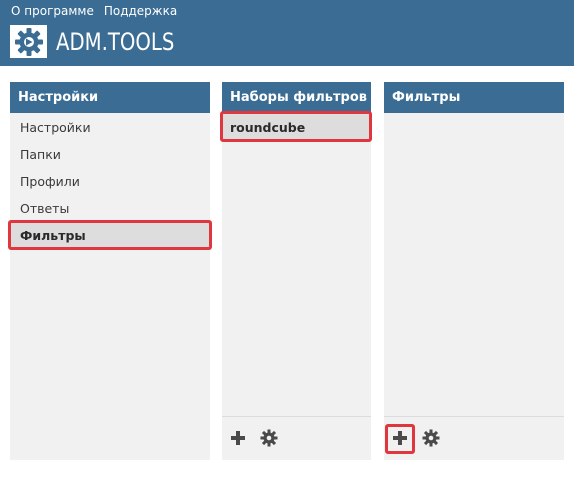  I want to click on about-link: О программе, so click(52, 11).